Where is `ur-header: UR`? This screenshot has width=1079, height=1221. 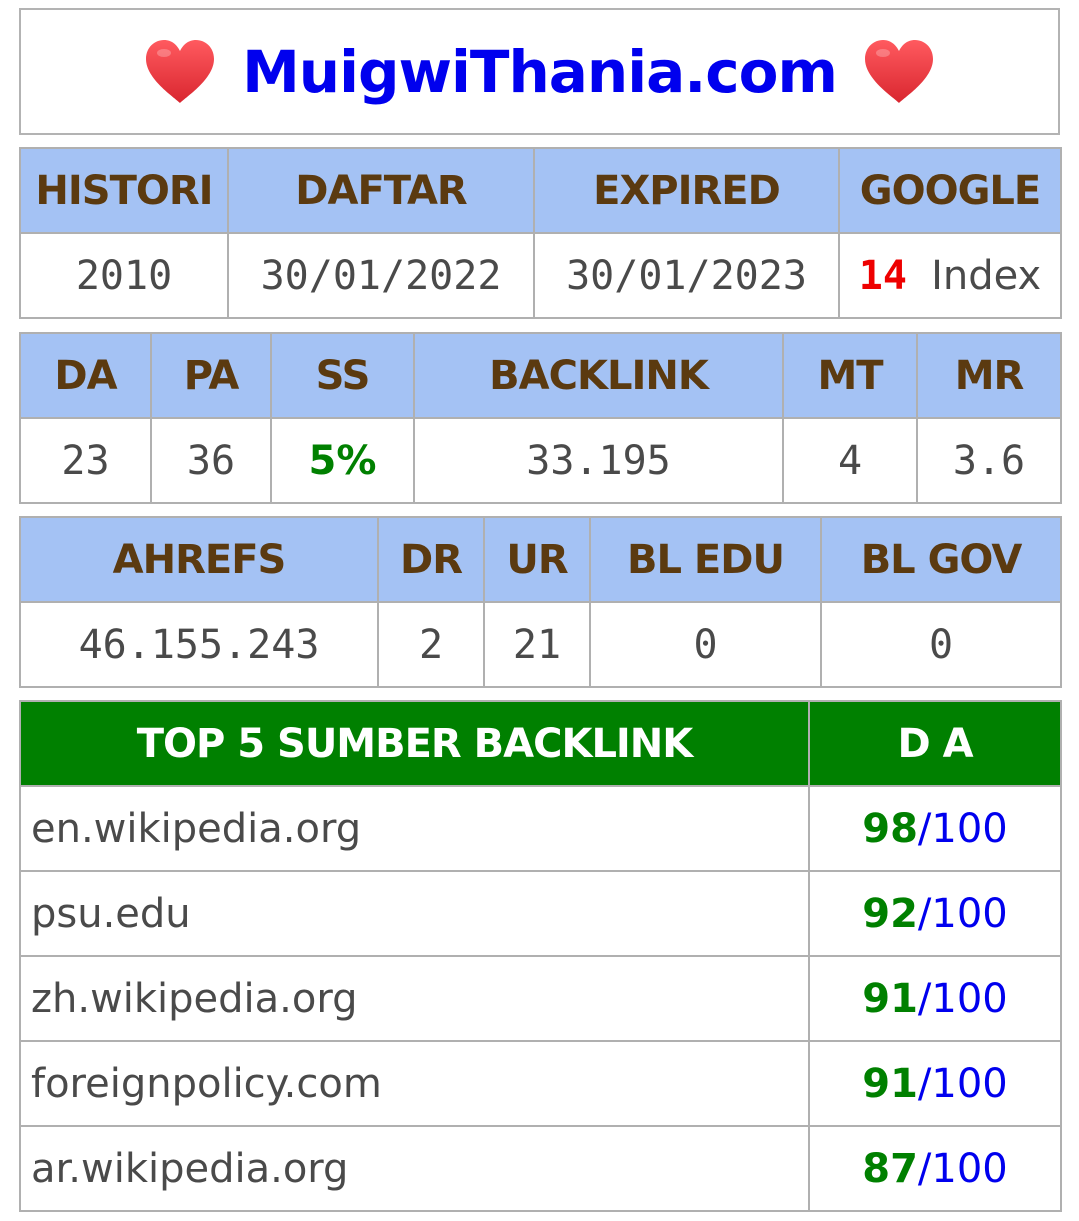
ur-header: UR is located at coordinates (537, 559).